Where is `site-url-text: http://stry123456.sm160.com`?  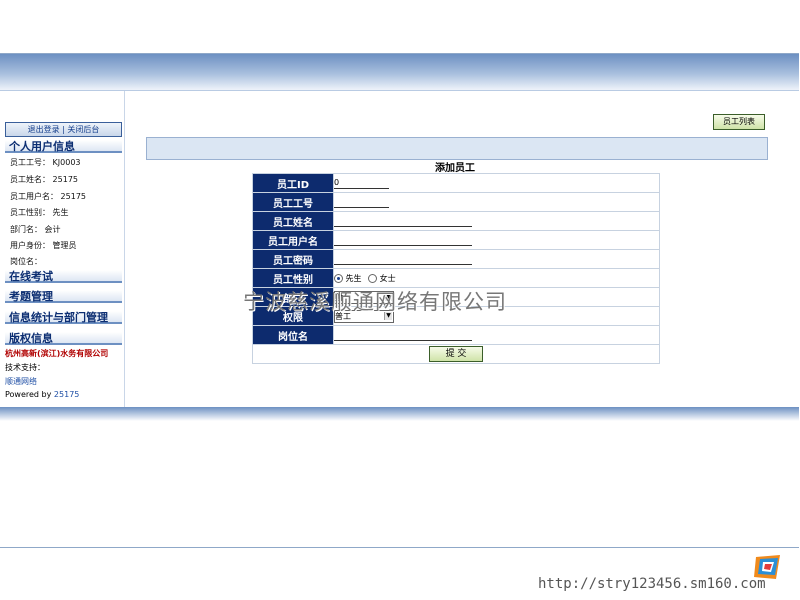 site-url-text: http://stry123456.sm160.com is located at coordinates (652, 584).